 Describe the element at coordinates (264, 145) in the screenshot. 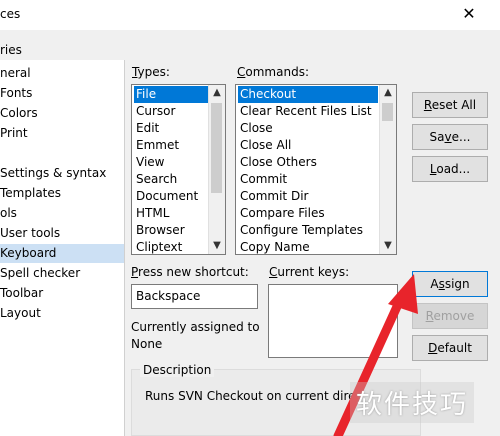

I see `commands-item-close-all: Close All` at that location.